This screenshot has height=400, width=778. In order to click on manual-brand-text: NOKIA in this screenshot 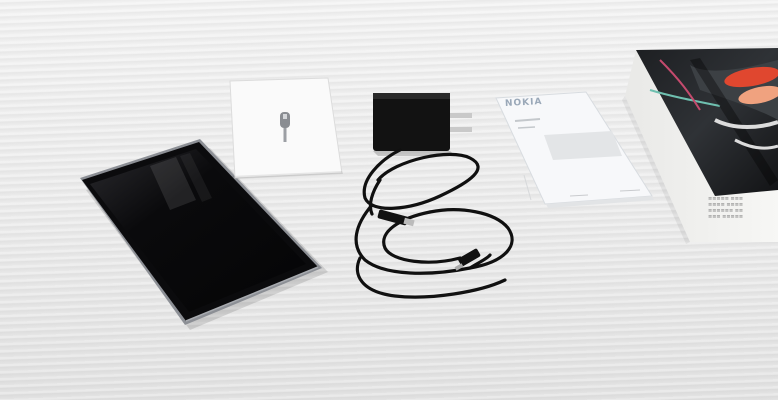, I will do `click(523, 103)`.